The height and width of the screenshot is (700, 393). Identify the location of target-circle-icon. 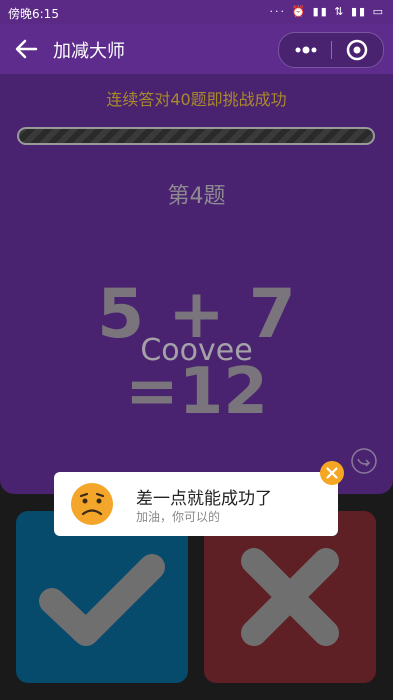
(357, 50).